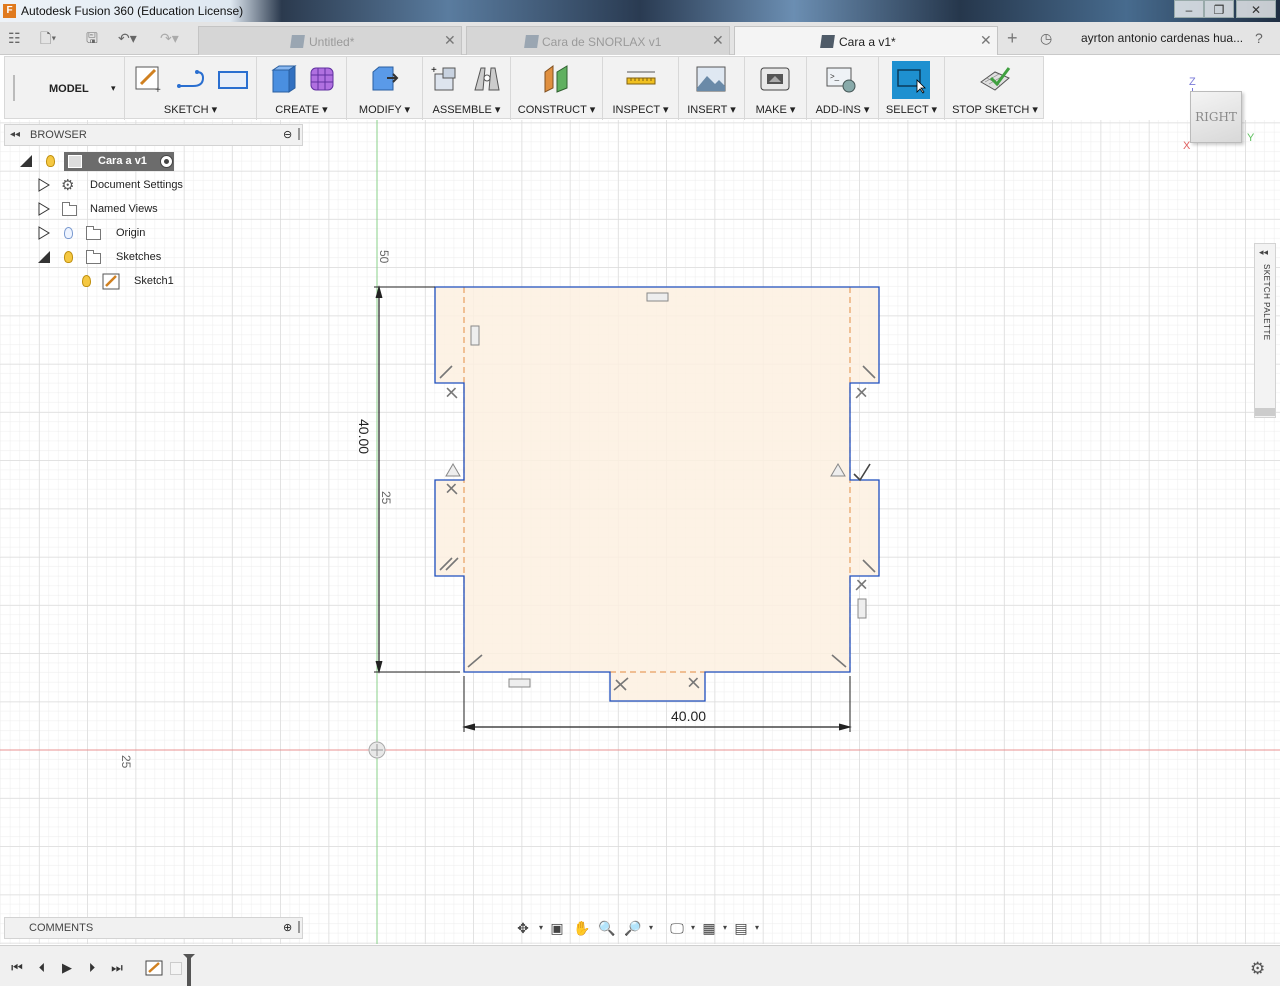 The image size is (1280, 986). Describe the element at coordinates (323, 79) in the screenshot. I see `form-tool-icon` at that location.